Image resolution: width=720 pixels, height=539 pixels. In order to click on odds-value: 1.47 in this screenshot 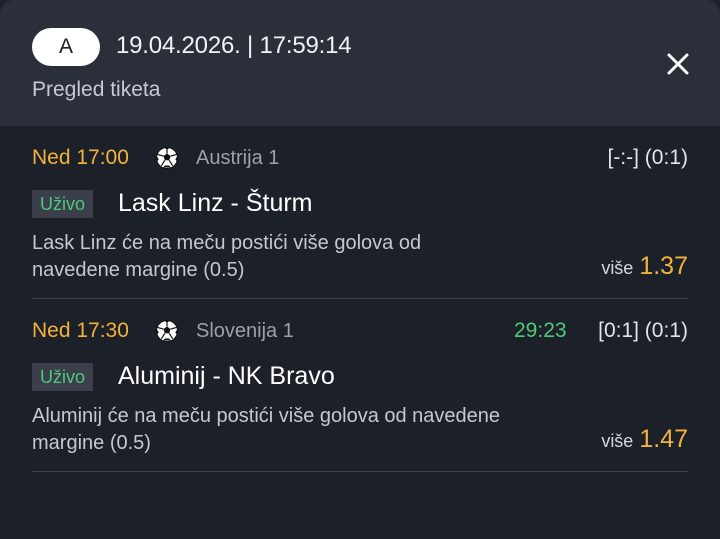, I will do `click(663, 439)`.